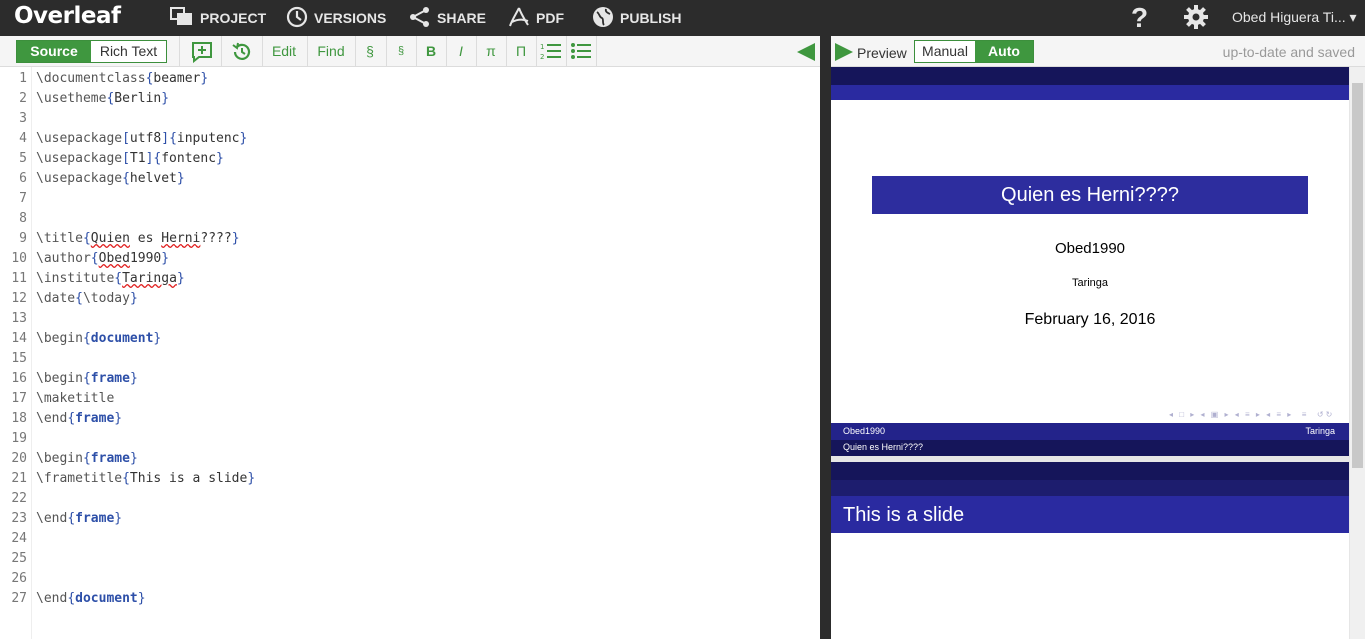 This screenshot has width=1365, height=639. I want to click on code-line: 8, so click(410, 219).